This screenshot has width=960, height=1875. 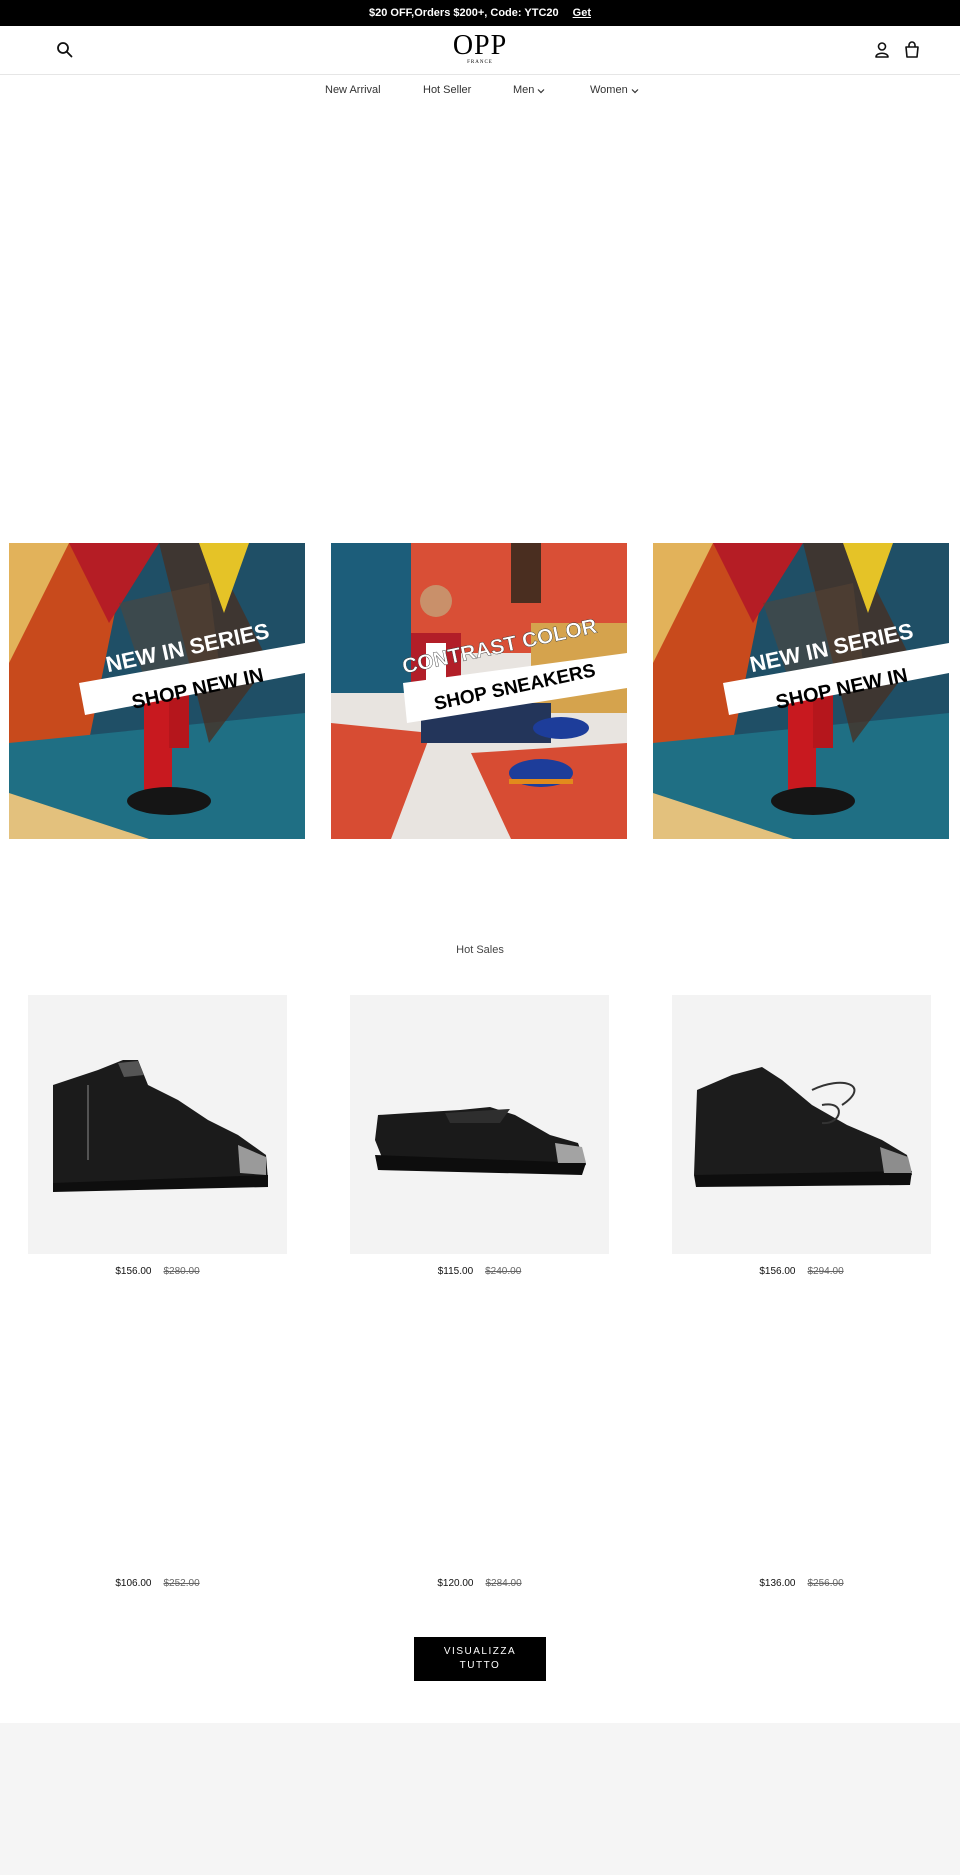 I want to click on nav-item-hot-seller: Hot Seller, so click(x=447, y=90).